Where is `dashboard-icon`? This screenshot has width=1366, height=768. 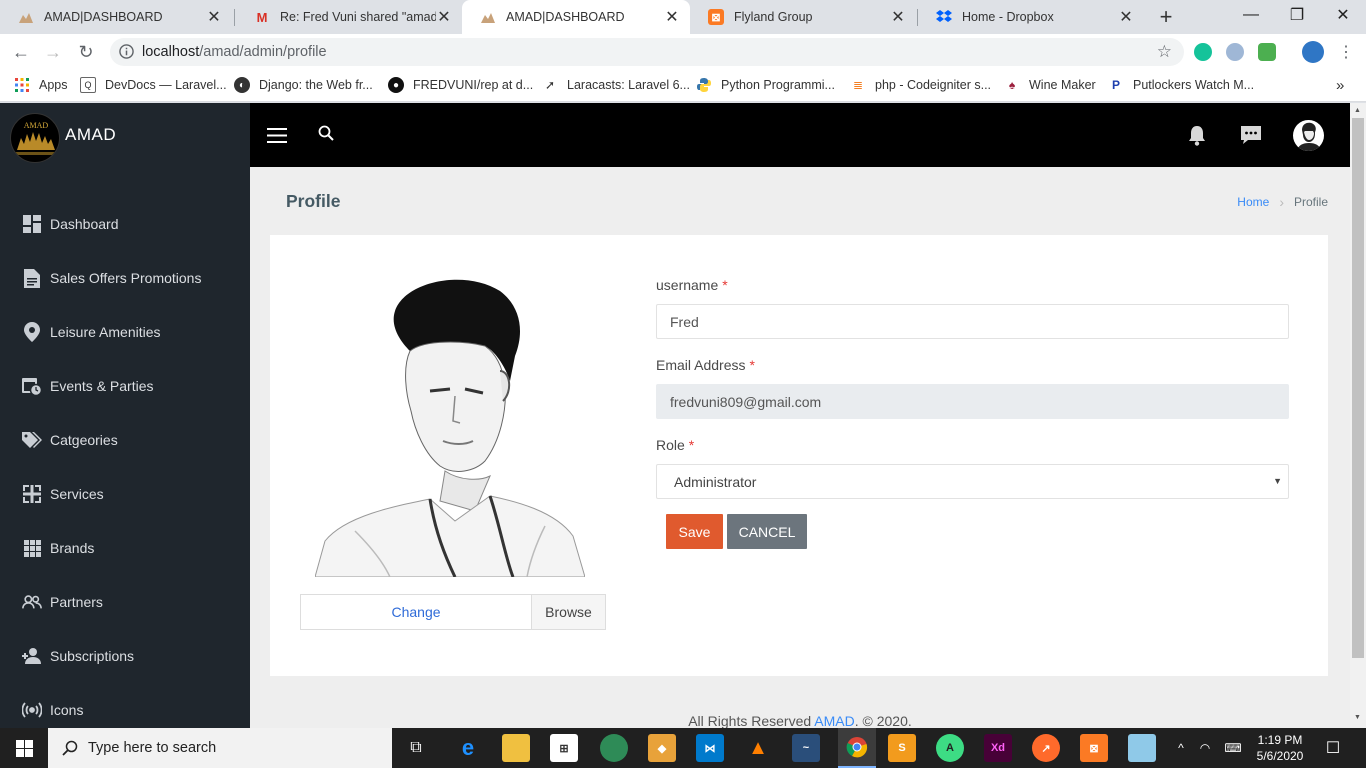
dashboard-icon is located at coordinates (32, 224).